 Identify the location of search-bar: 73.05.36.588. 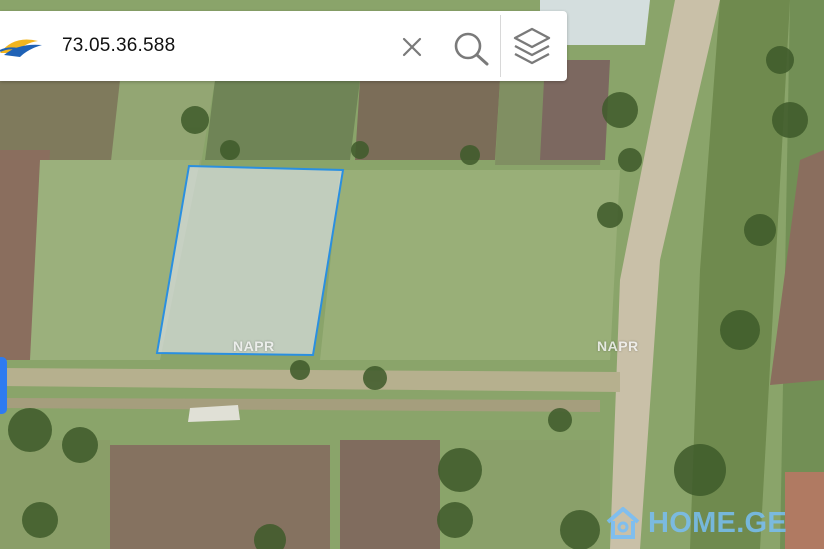
(283, 46).